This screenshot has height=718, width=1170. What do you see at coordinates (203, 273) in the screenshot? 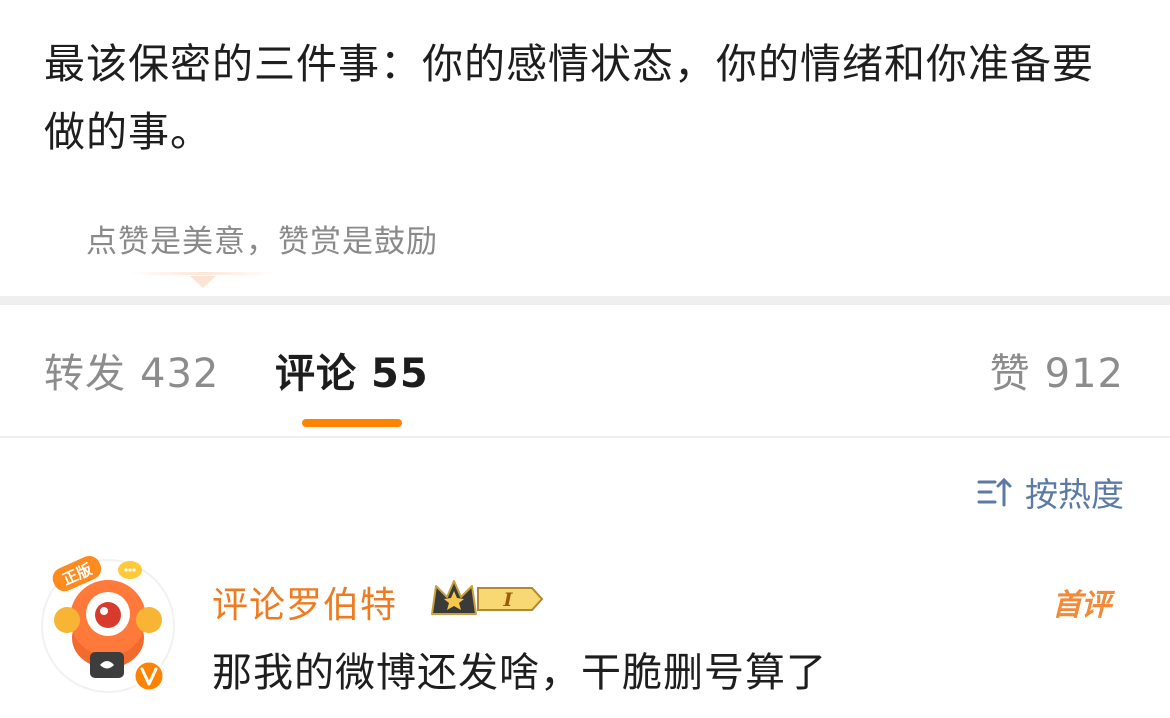
I see `reward-underline` at bounding box center [203, 273].